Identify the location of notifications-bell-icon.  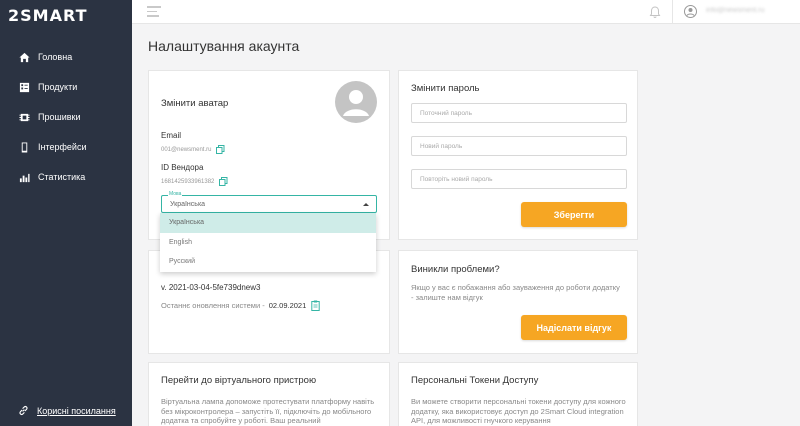
(655, 12).